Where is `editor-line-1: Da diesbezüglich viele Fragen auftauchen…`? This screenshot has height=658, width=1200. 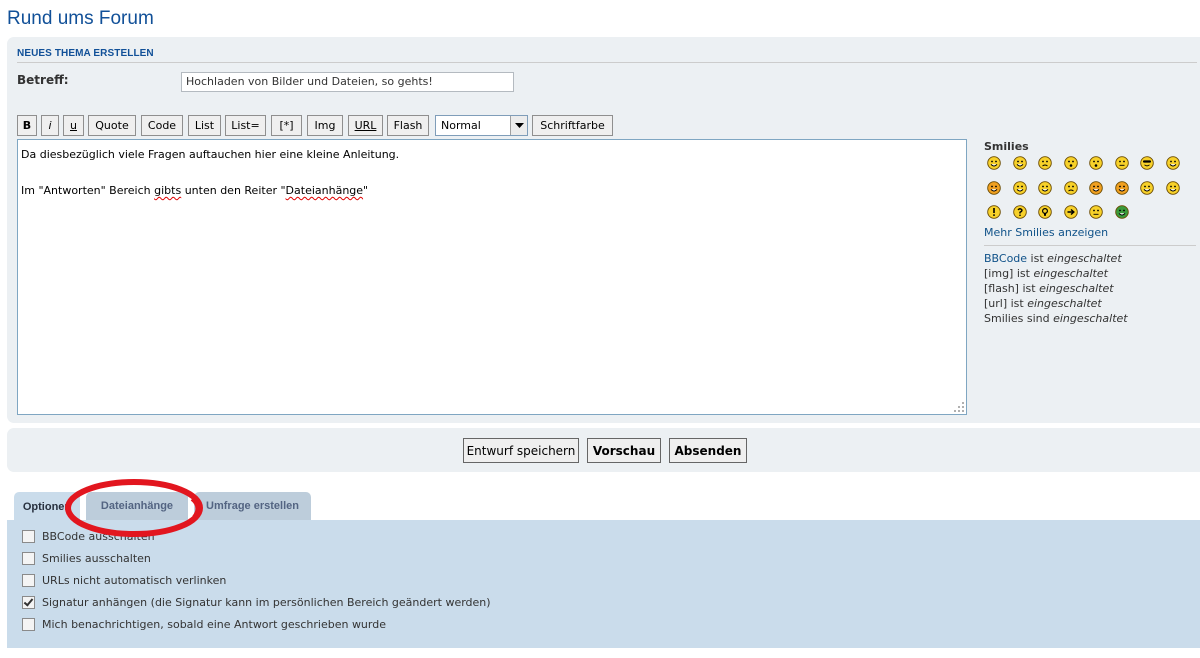
editor-line-1: Da diesbezüglich viele Fragen auftauchen… is located at coordinates (210, 154).